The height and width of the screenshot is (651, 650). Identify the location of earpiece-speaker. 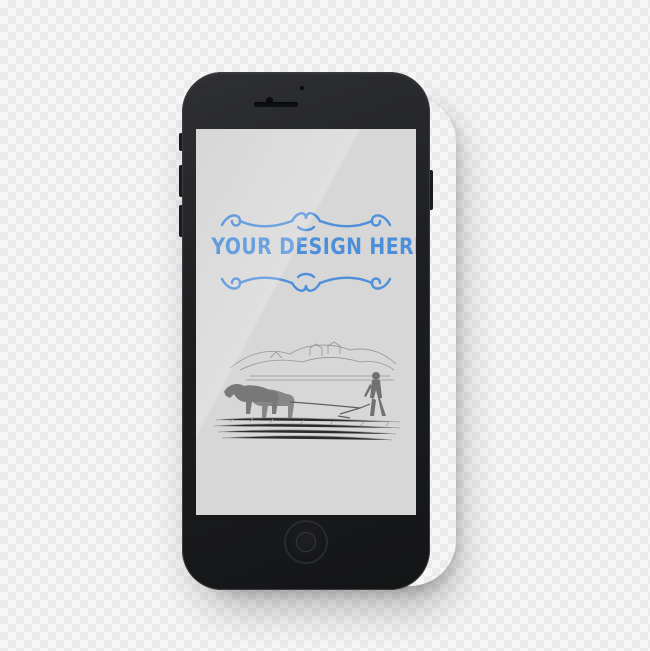
(276, 104).